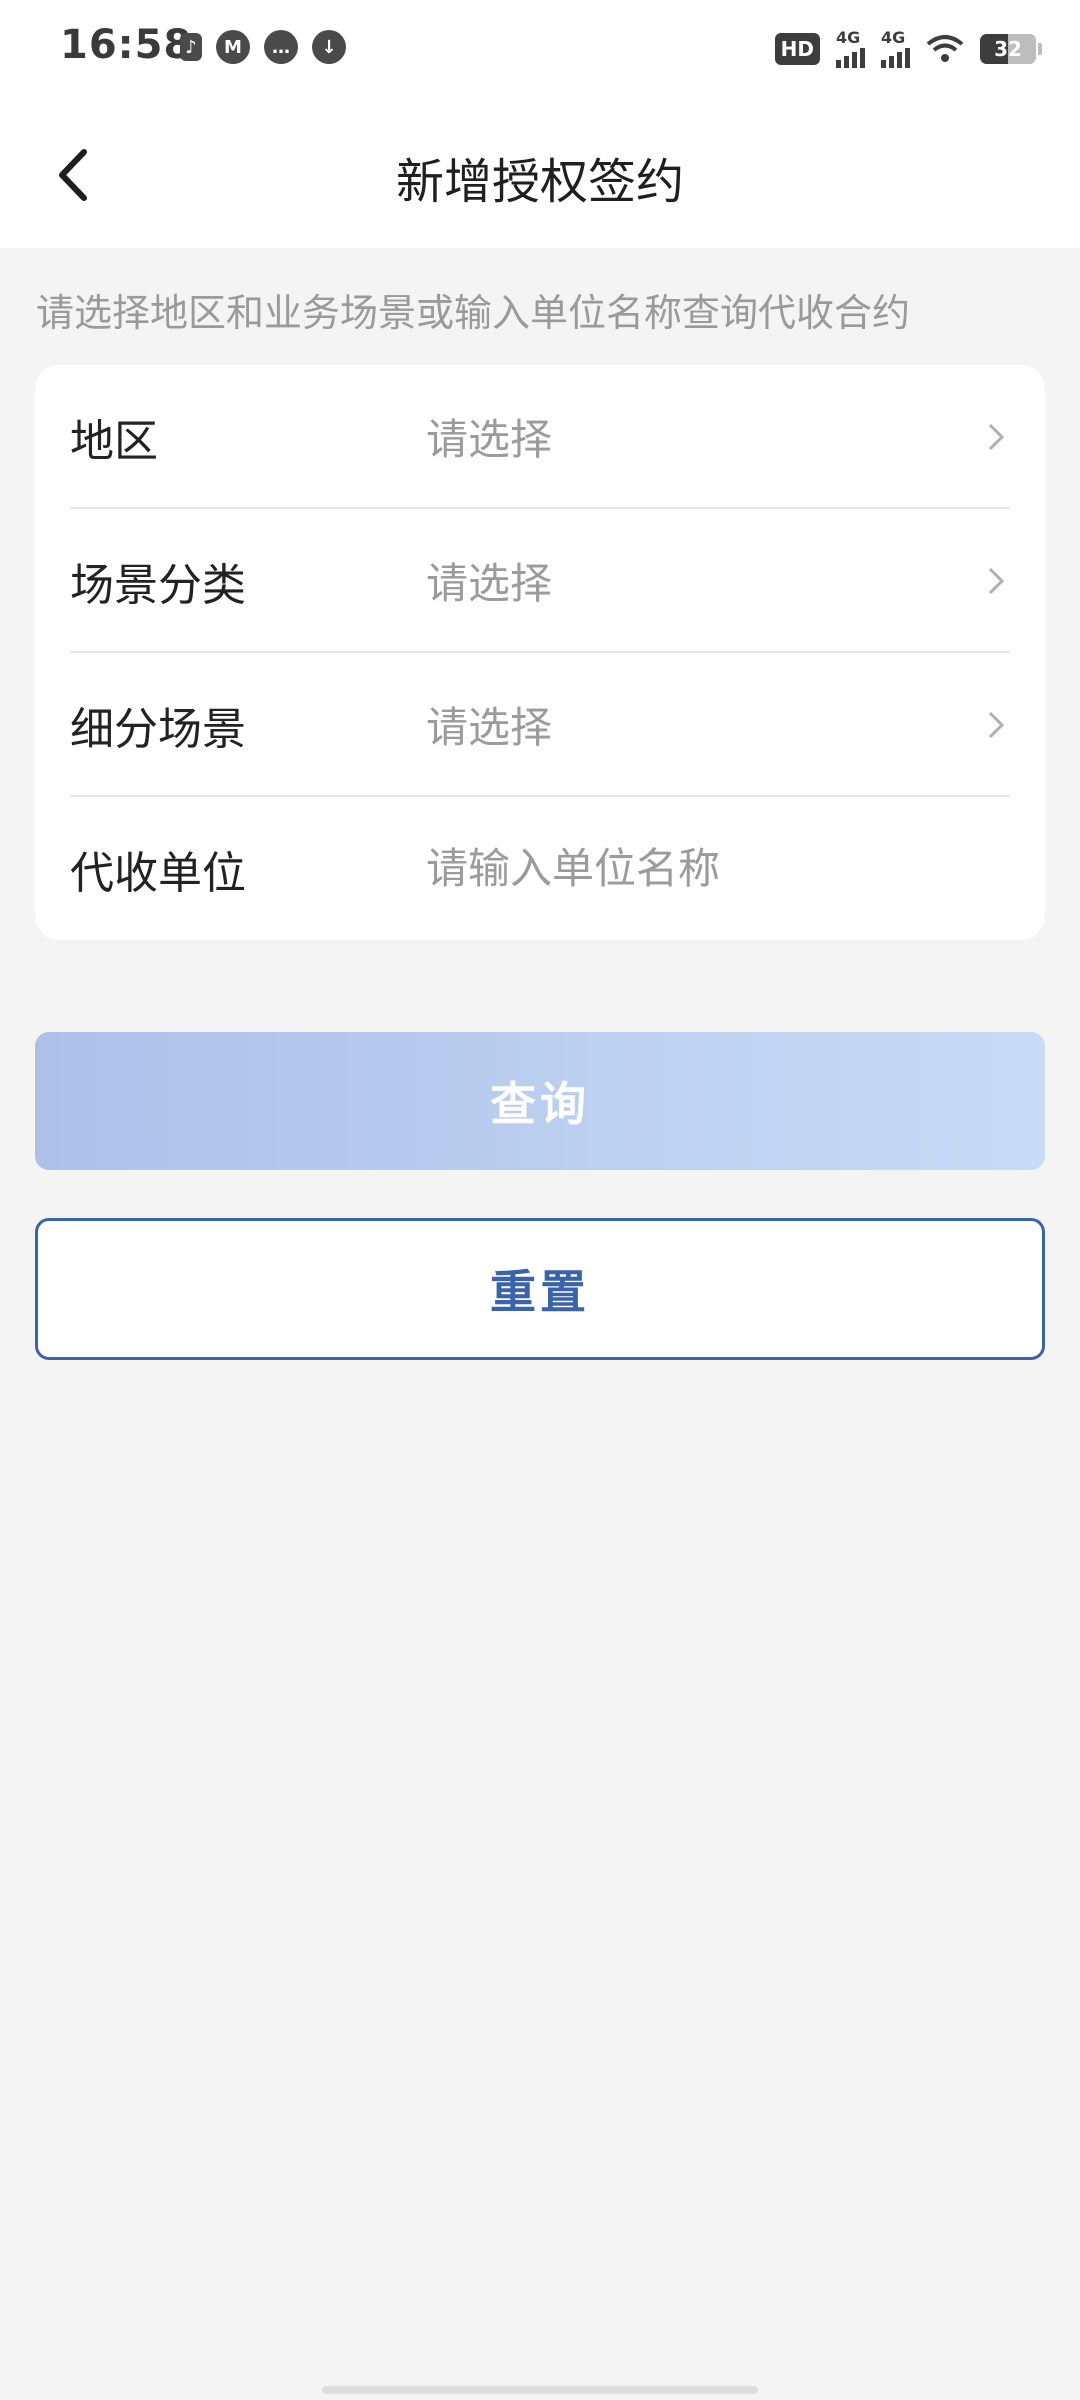 Image resolution: width=1080 pixels, height=2400 pixels. I want to click on status-time: 16:58, so click(126, 45).